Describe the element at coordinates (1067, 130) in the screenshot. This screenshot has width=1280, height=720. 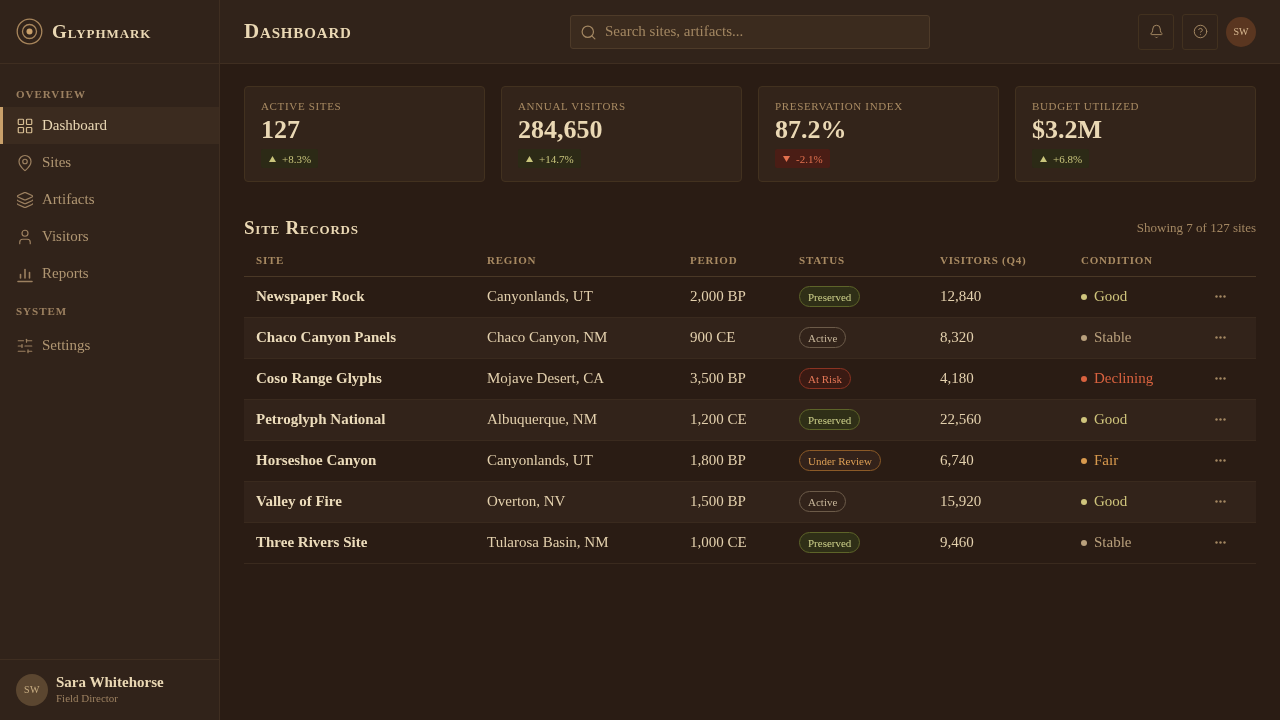
I see `stat-value: $3.2M` at that location.